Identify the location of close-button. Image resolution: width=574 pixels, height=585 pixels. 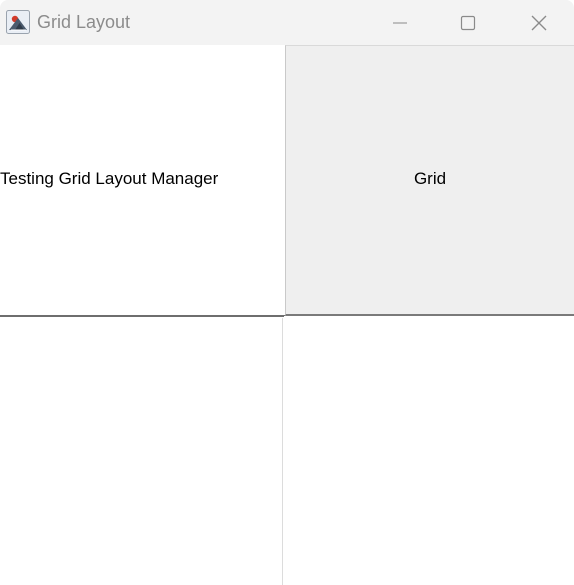
(539, 22).